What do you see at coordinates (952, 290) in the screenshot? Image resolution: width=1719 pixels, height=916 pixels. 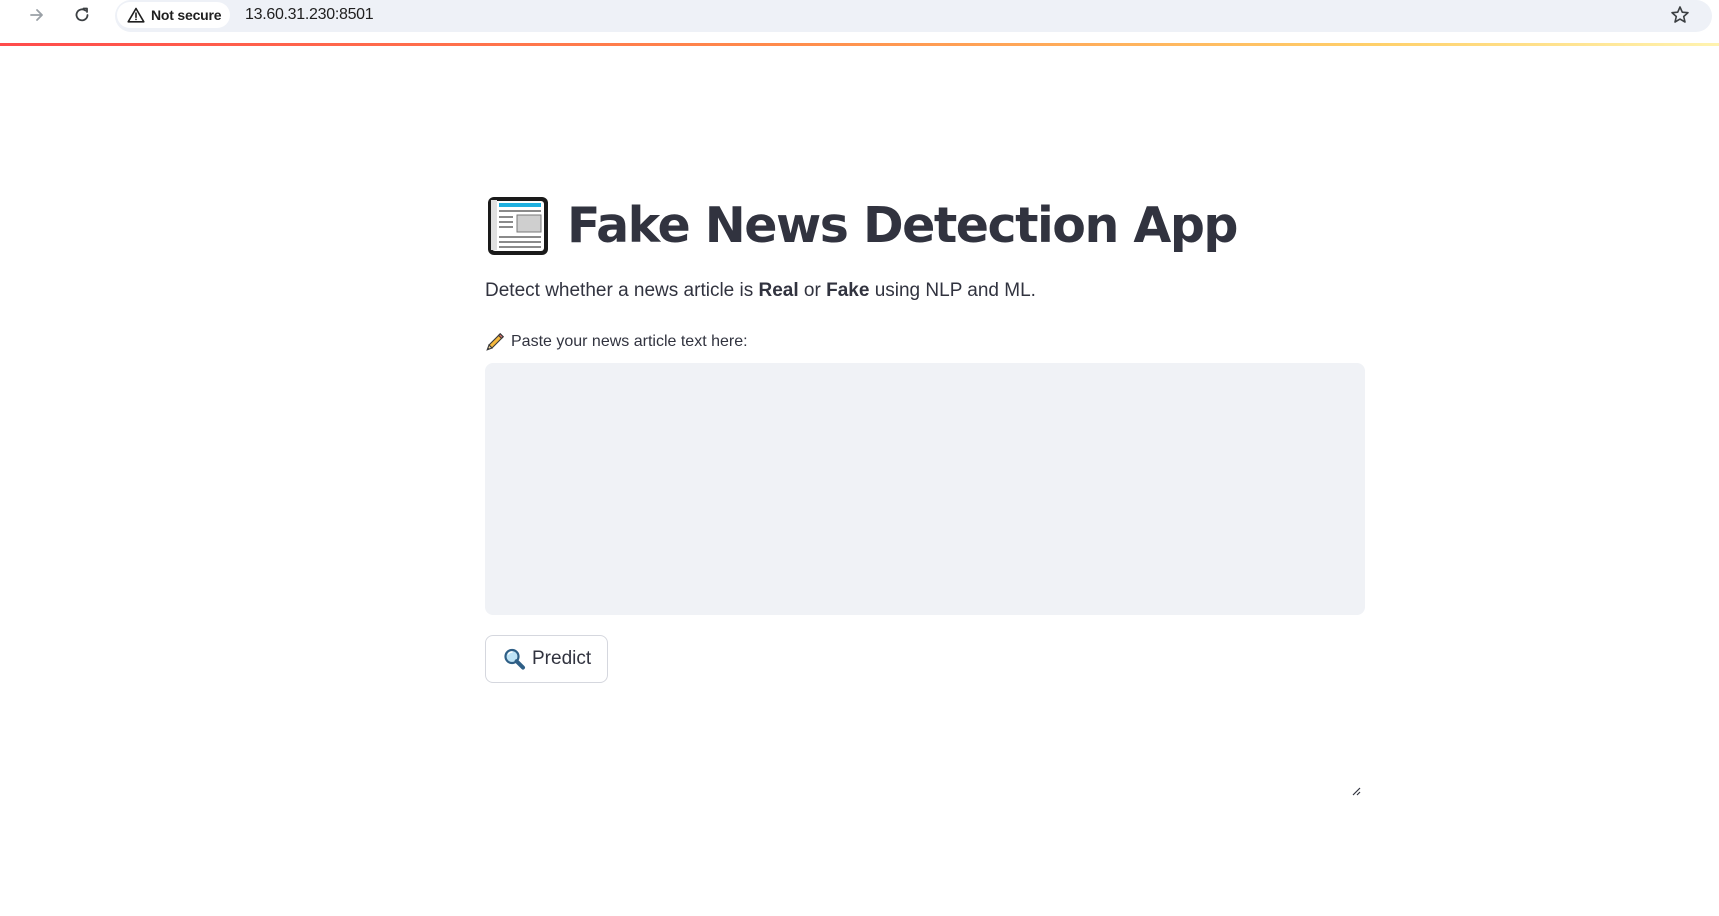 I see `description-suffix: using NLP and ML.` at bounding box center [952, 290].